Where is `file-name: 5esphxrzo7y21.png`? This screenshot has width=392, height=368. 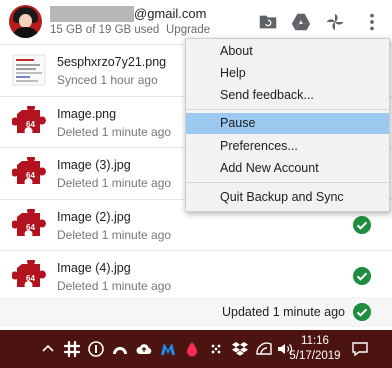
file-name: 5esphxrzo7y21.png is located at coordinates (112, 62).